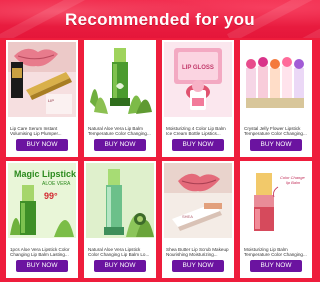 Image resolution: width=320 pixels, height=282 pixels. What do you see at coordinates (293, 182) in the screenshot?
I see `svg-text: lip Balm` at bounding box center [293, 182].